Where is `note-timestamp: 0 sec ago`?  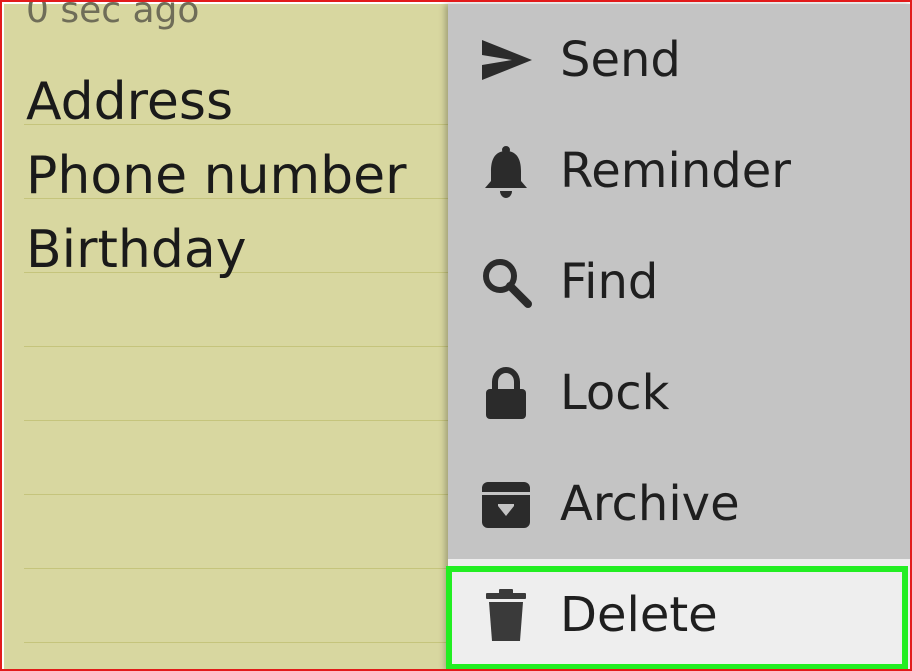
note-timestamp: 0 sec ago is located at coordinates (113, 15).